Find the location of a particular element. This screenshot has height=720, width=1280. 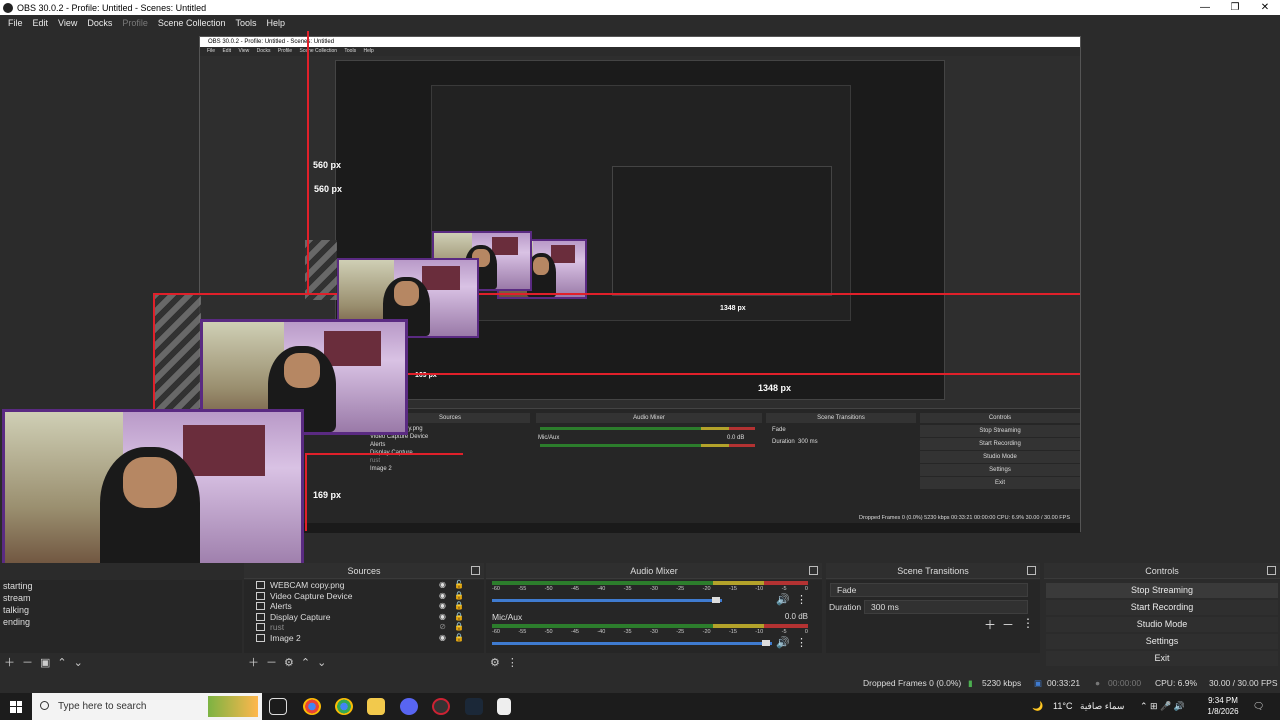

add-scene-icon: ＋ is located at coordinates (9, 662).